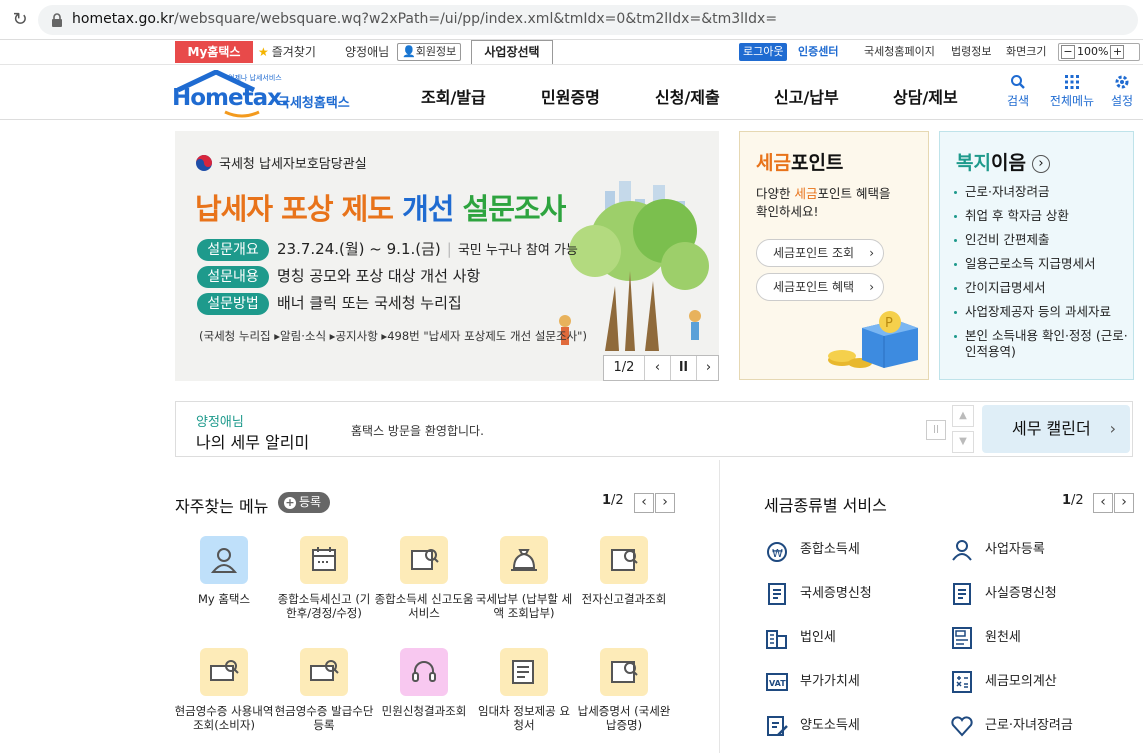 The image size is (1143, 753). Describe the element at coordinates (1039, 682) in the screenshot. I see `tax-item-tax-simulation: 세금모의계산` at that location.